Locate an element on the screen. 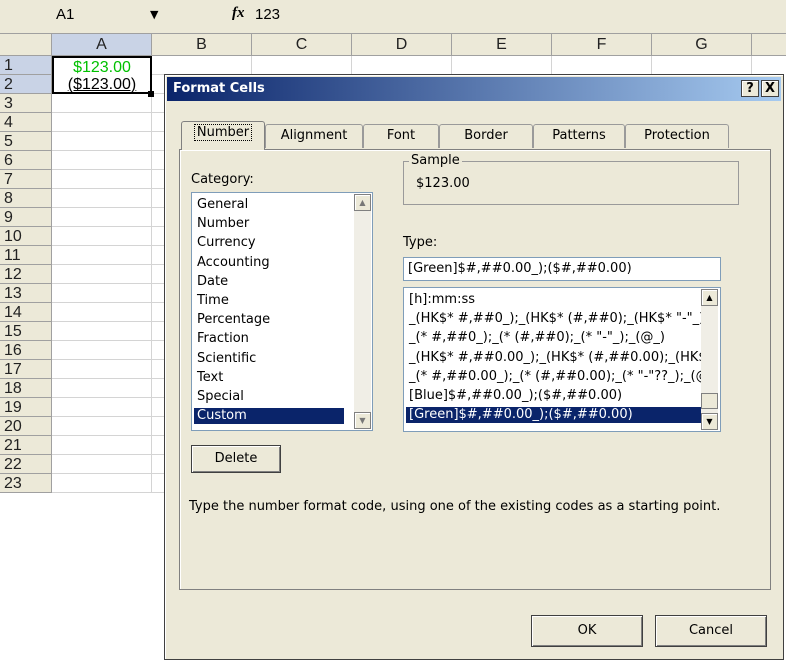 This screenshot has width=786, height=661. column-header-b: B is located at coordinates (202, 45).